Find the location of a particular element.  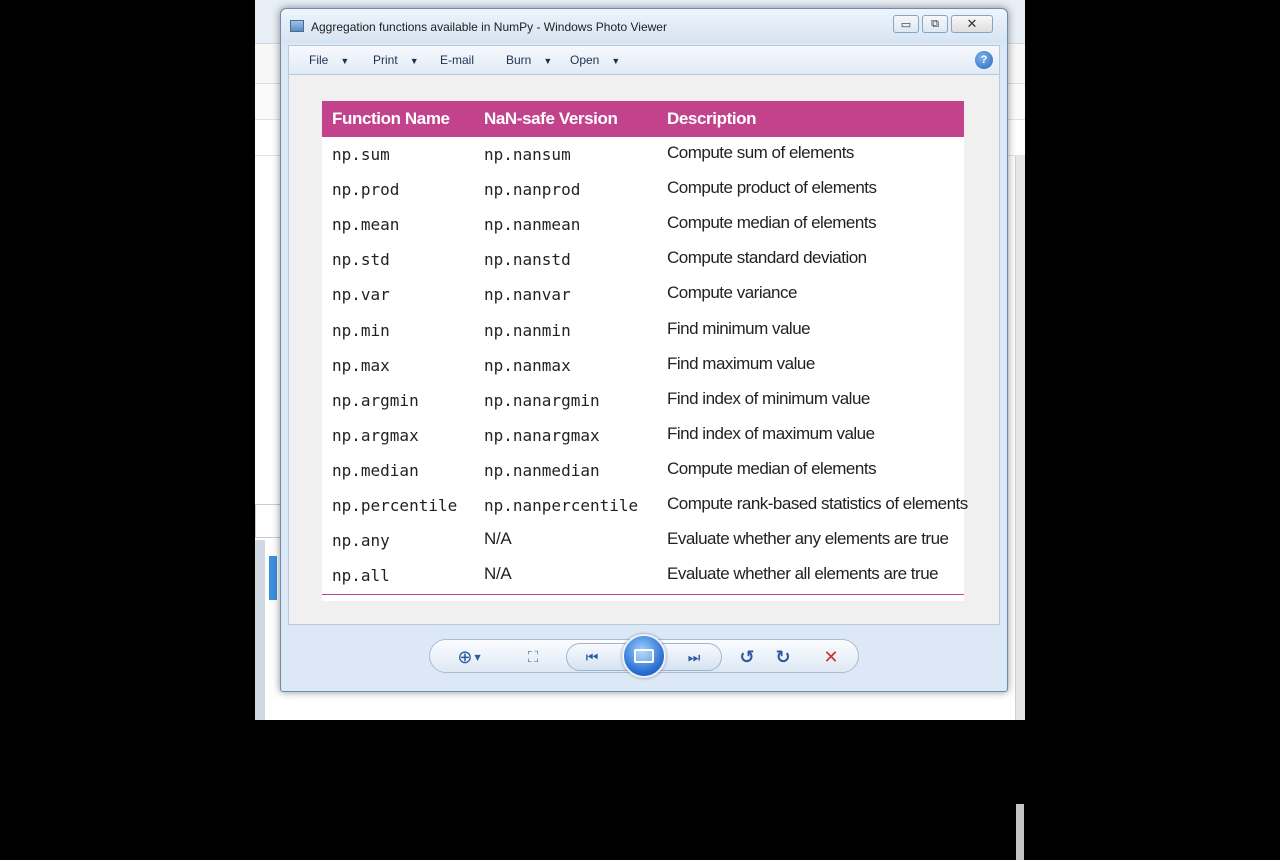

description-cell: Compute standard deviation is located at coordinates (767, 258).